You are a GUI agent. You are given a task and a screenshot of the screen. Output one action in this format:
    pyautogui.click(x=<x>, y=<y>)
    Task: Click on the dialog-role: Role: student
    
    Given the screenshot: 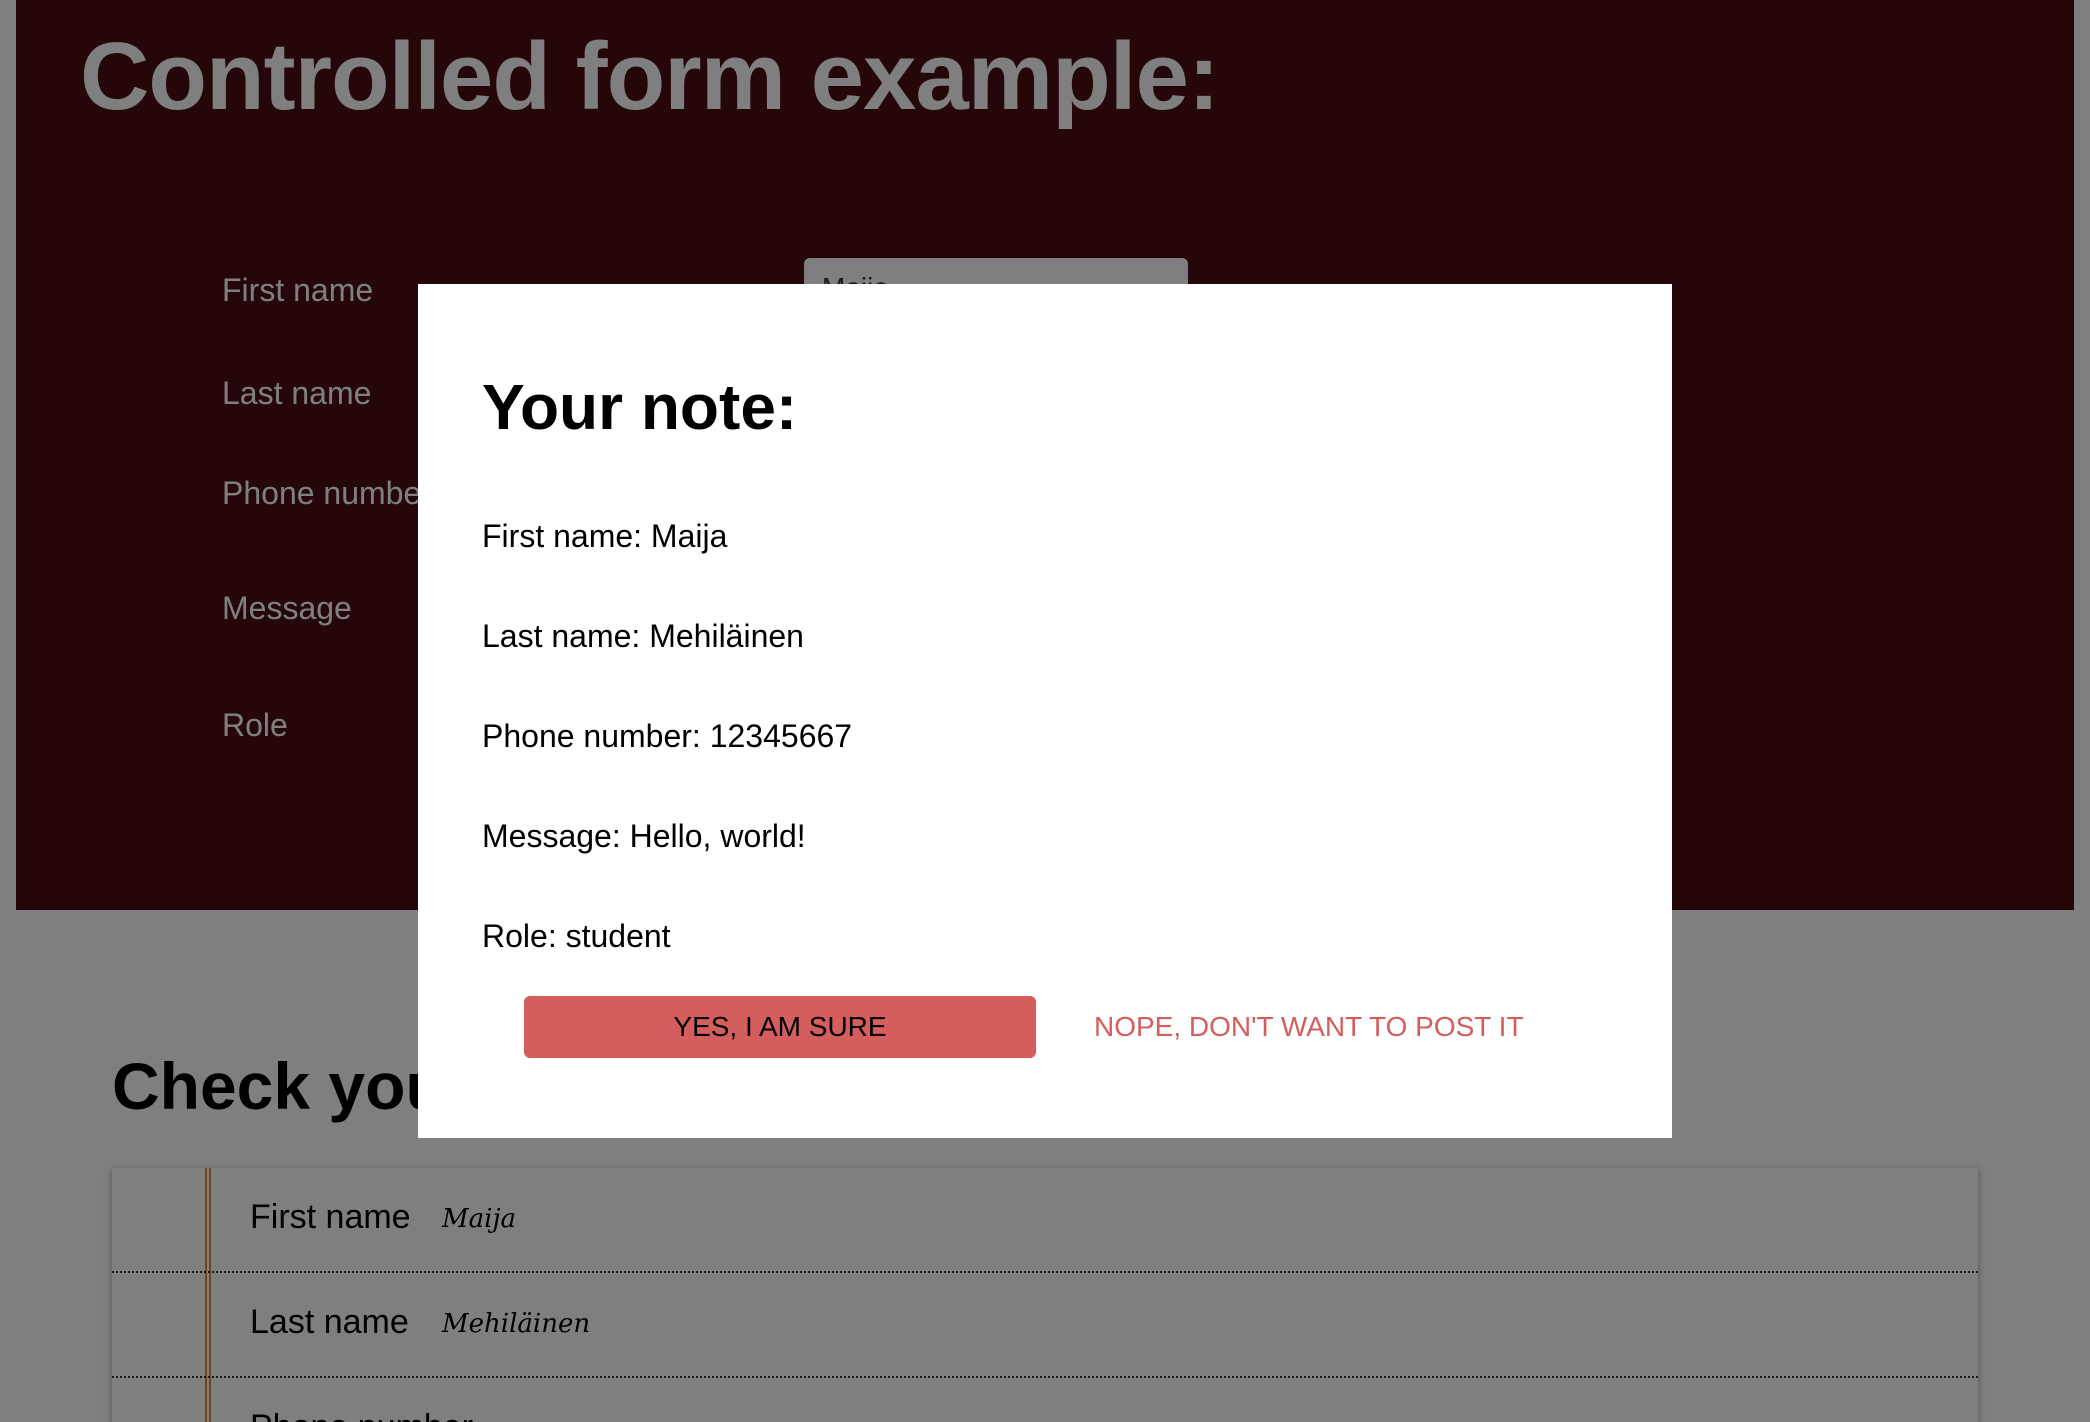 What is the action you would take?
    pyautogui.click(x=576, y=936)
    